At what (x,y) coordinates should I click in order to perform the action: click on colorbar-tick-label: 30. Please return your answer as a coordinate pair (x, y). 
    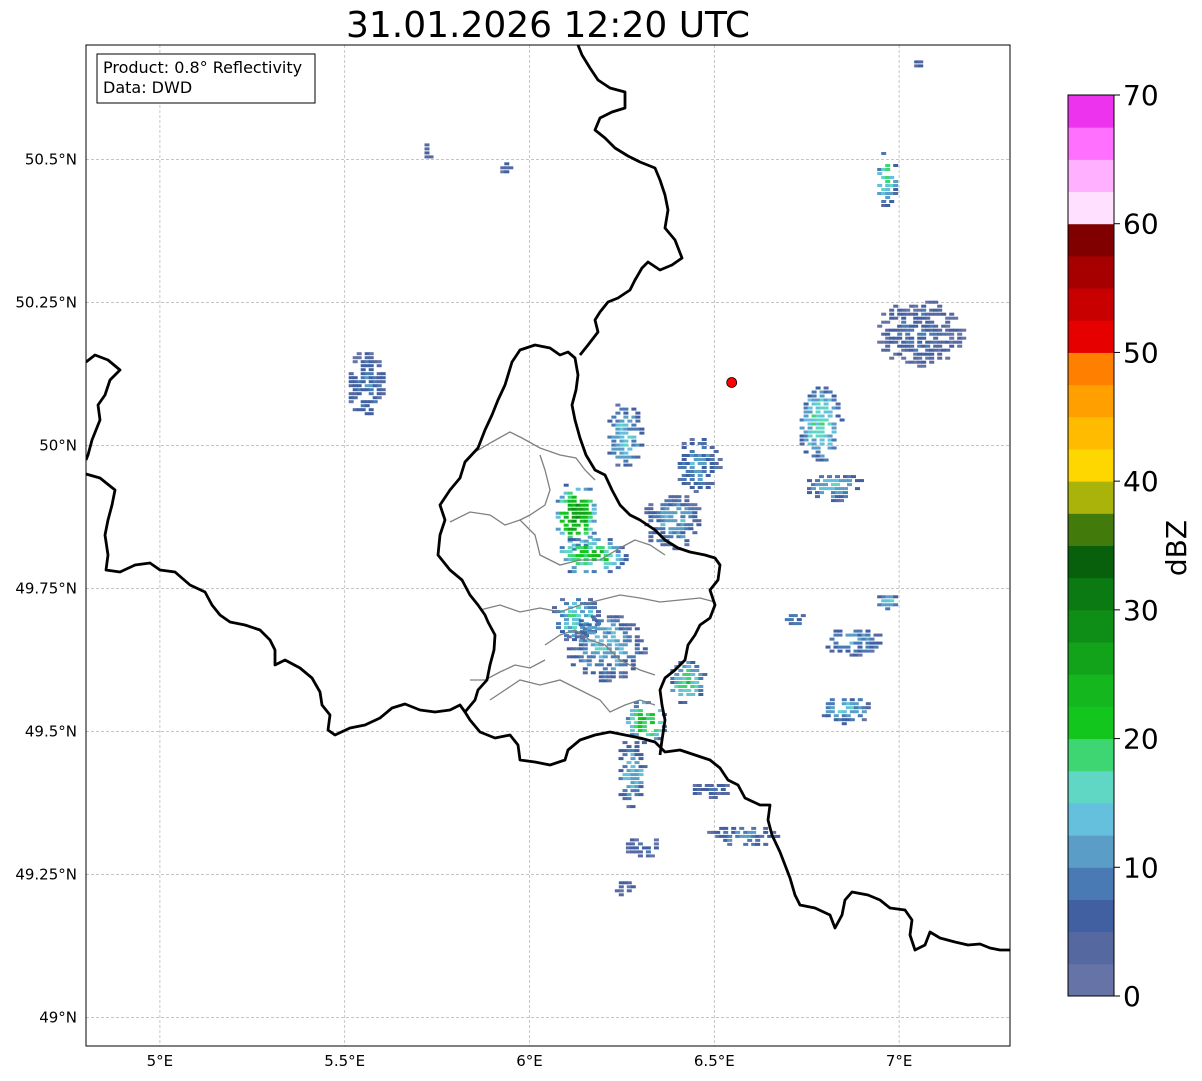
    Looking at the image, I should click on (1141, 610).